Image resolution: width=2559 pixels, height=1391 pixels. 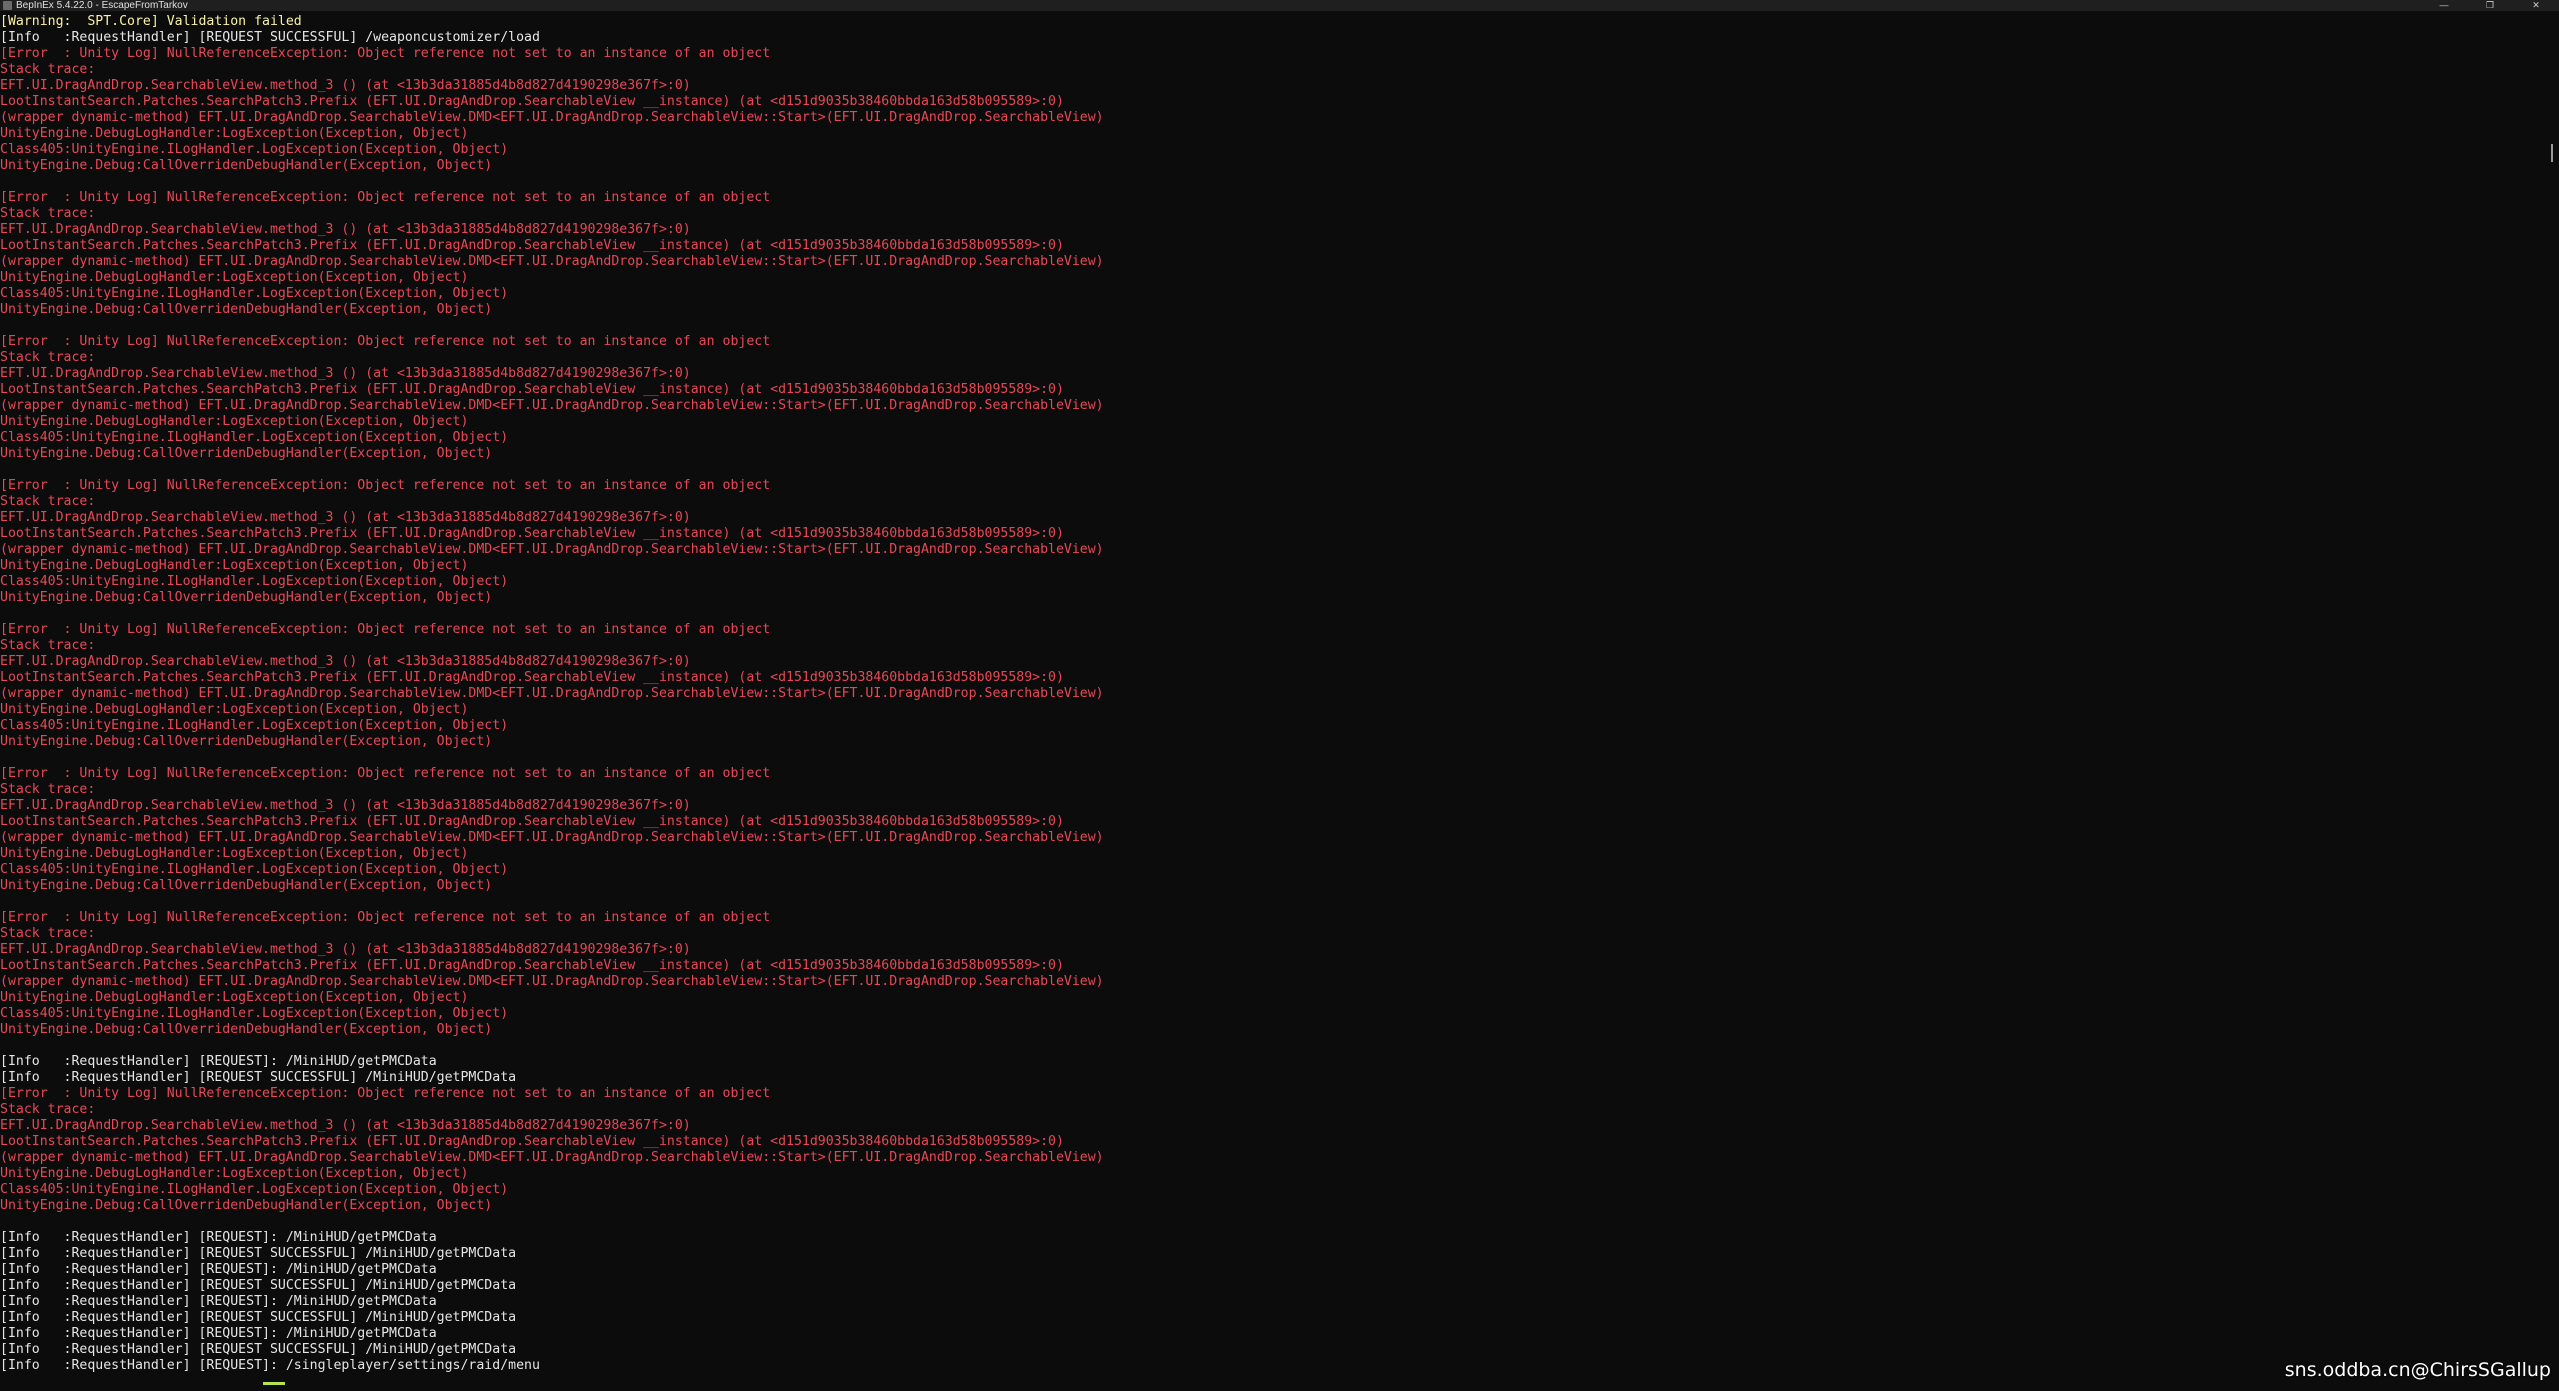 I want to click on text-cursor, so click(x=274, y=1383).